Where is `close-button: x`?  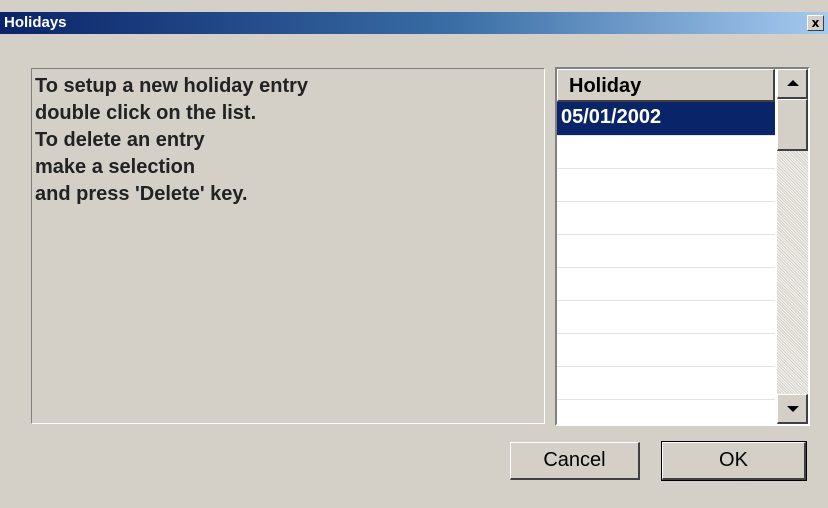
close-button: x is located at coordinates (815, 23).